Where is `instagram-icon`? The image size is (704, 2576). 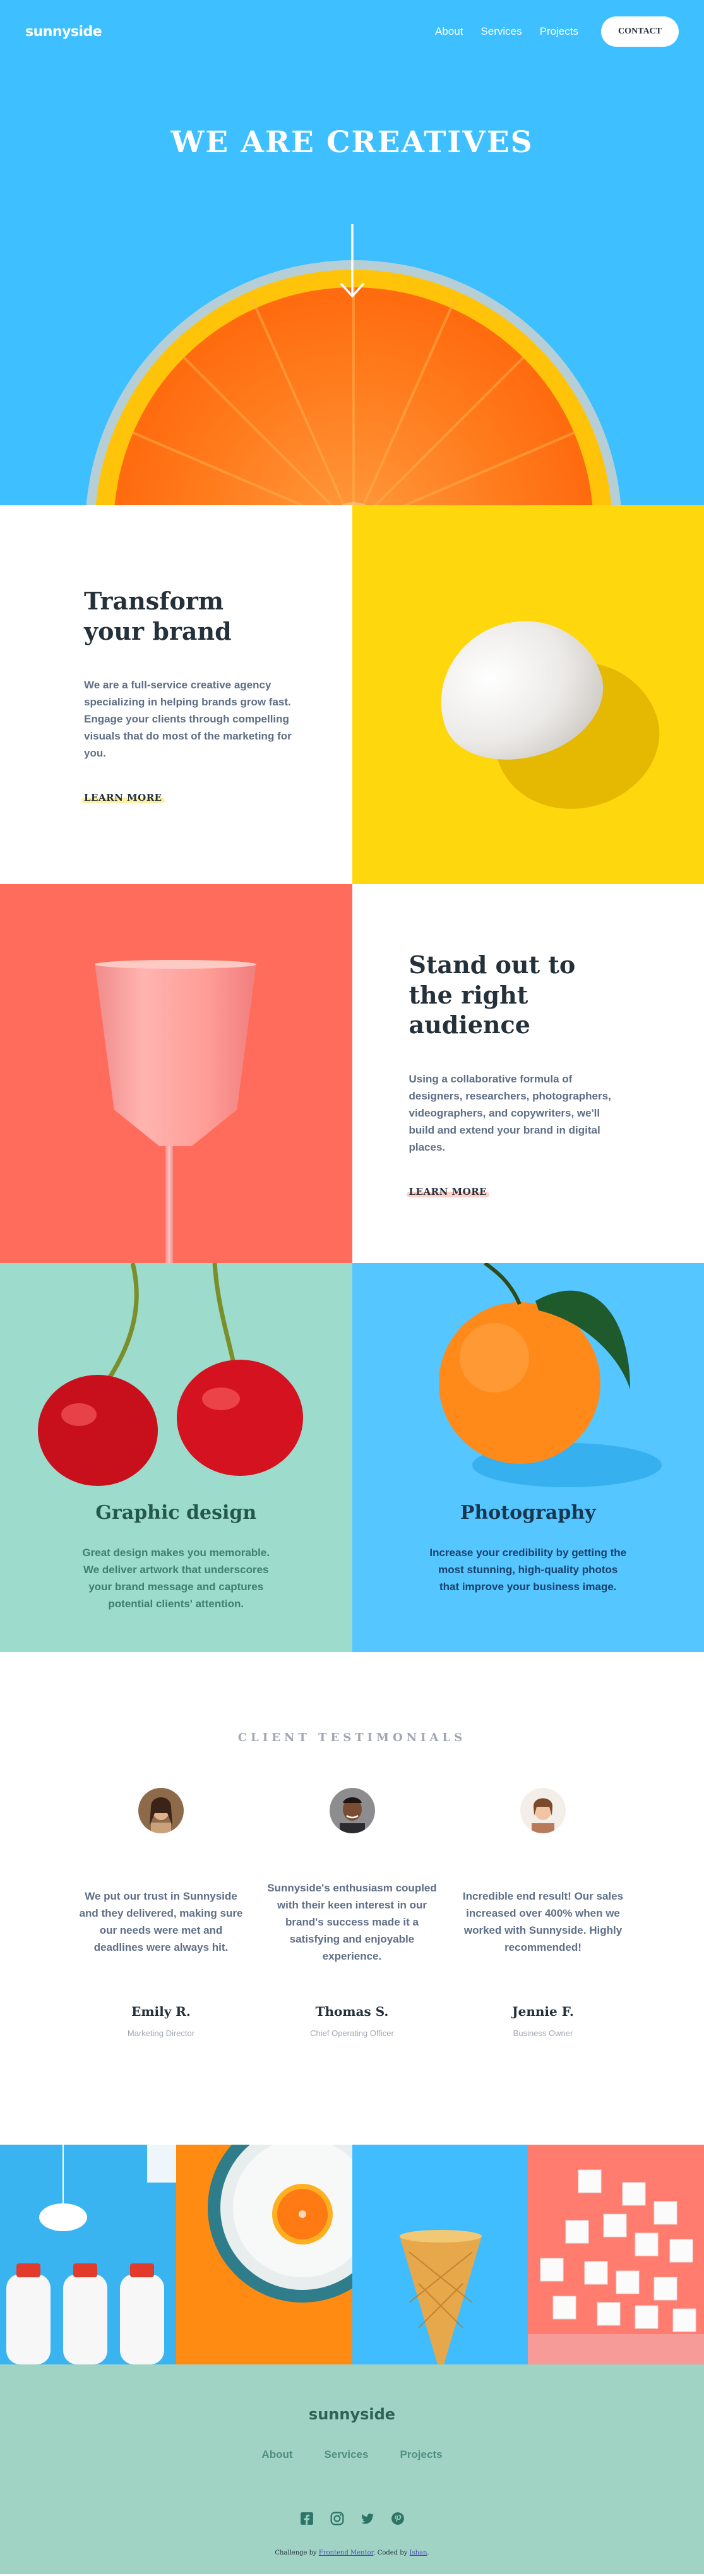 instagram-icon is located at coordinates (337, 2518).